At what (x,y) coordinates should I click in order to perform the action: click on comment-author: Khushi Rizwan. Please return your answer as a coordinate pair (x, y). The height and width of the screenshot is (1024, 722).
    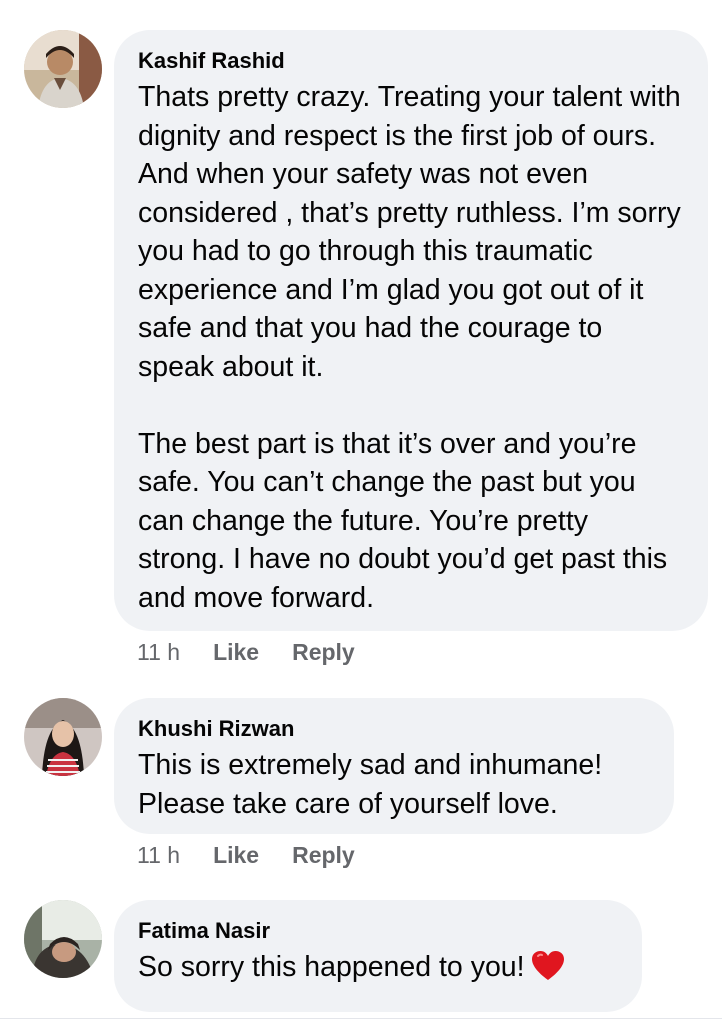
    Looking at the image, I should click on (393, 729).